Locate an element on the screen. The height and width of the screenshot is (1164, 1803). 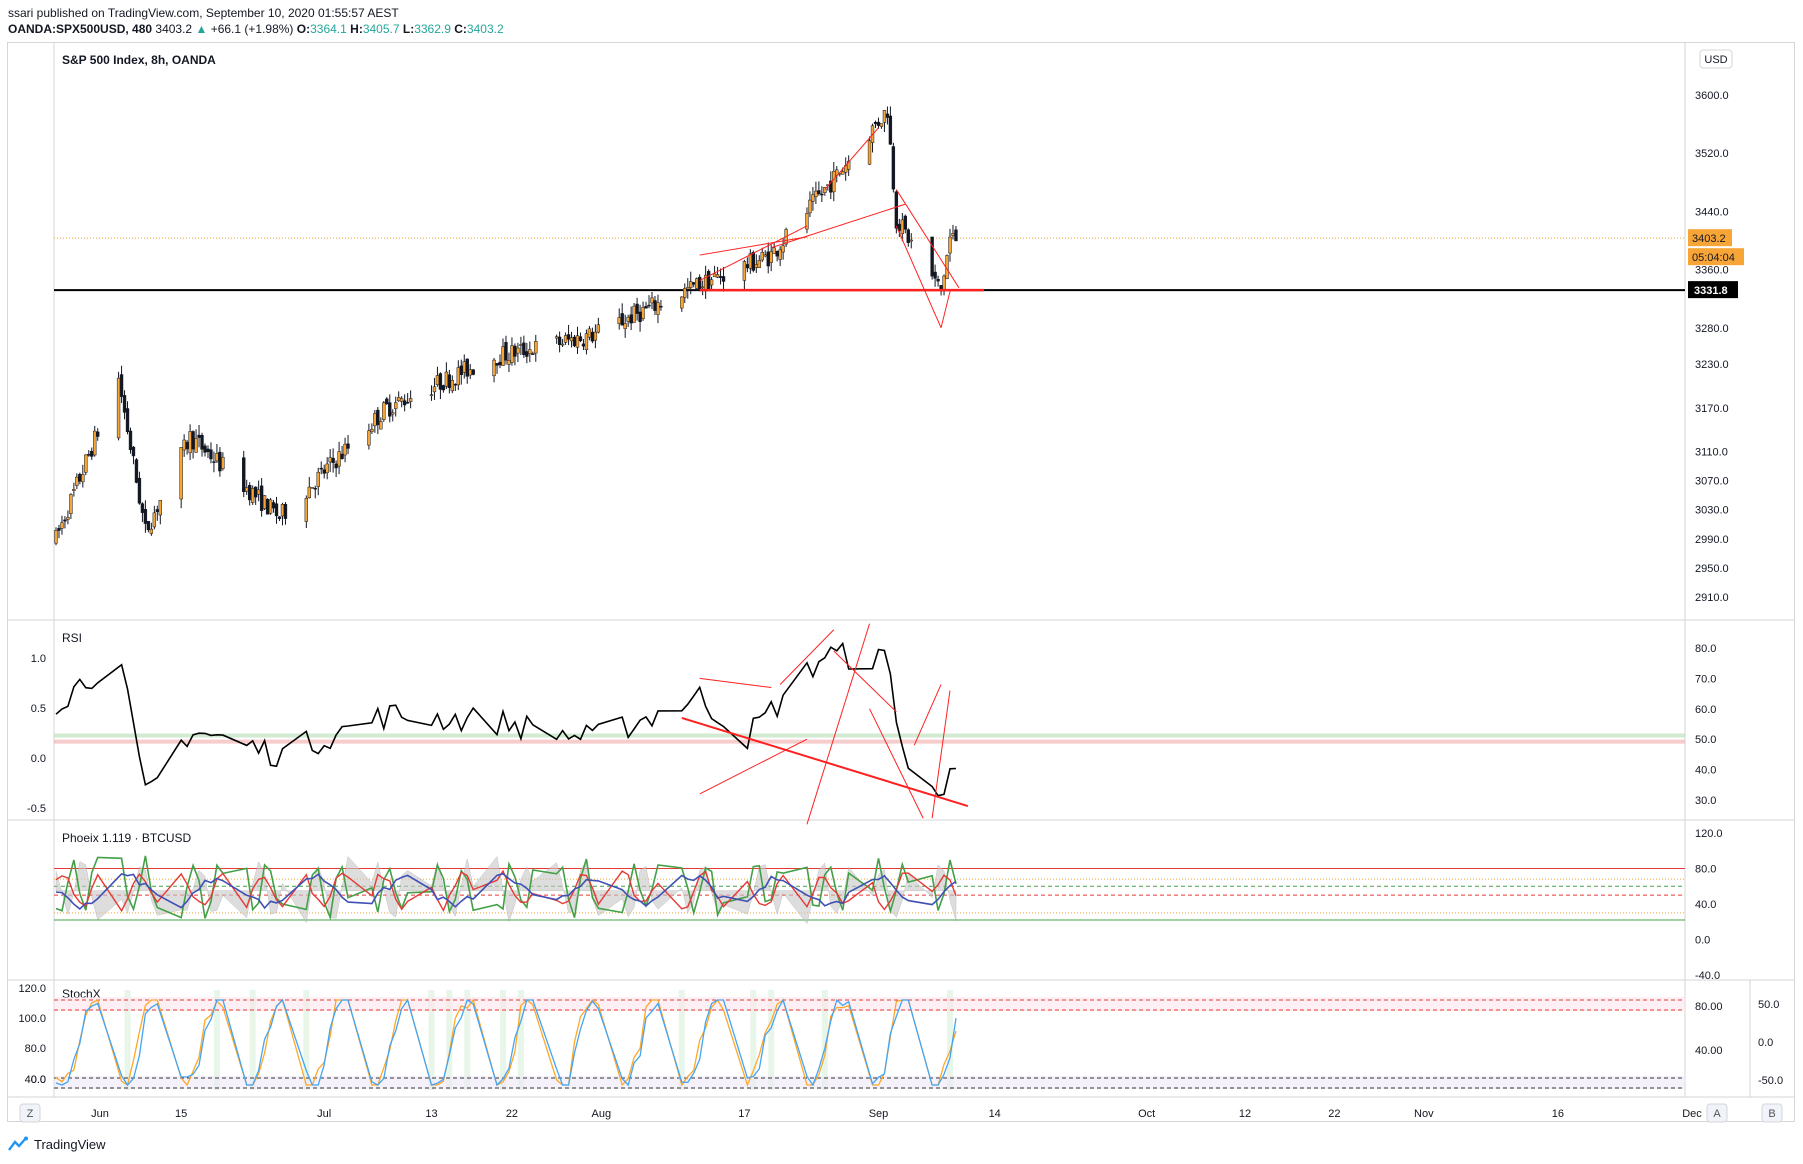
price-tick-label: 3280.0 is located at coordinates (1712, 329).